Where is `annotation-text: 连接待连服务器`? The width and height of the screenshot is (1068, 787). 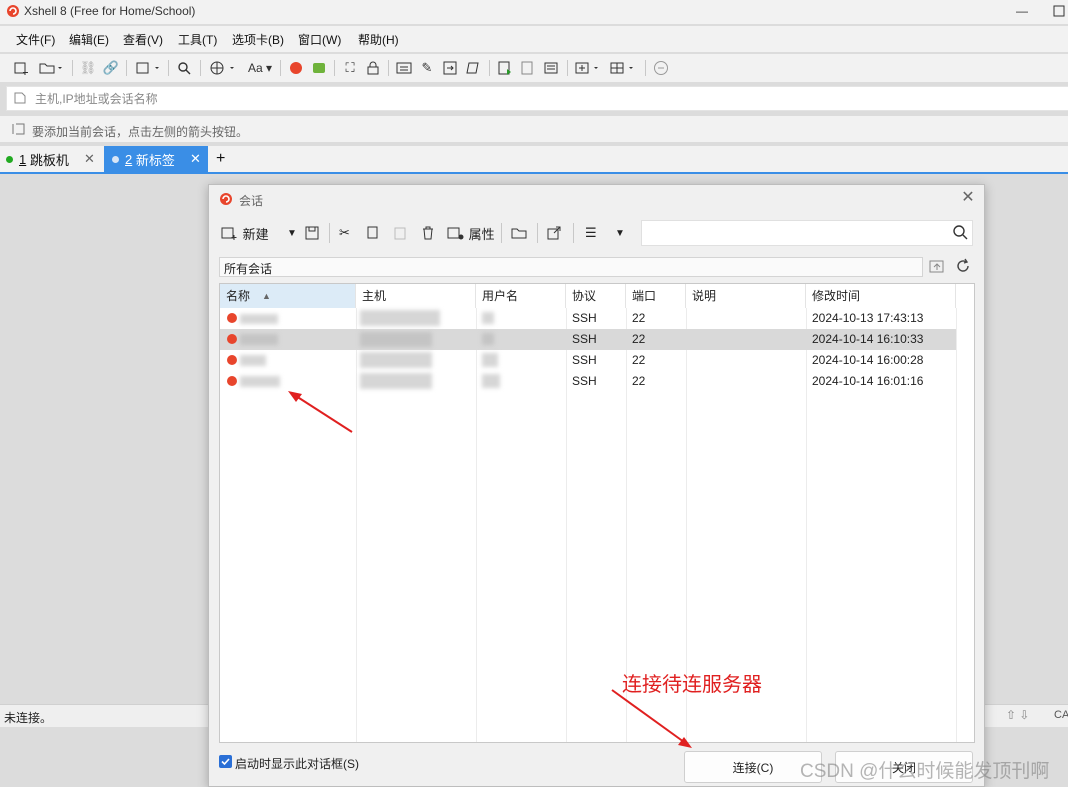
annotation-text: 连接待连服务器 is located at coordinates (692, 685).